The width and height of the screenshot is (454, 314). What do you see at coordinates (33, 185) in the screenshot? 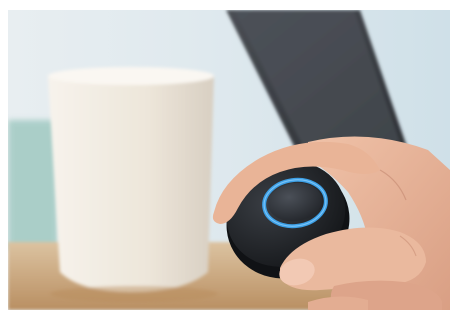
I see `background-teal-blur` at bounding box center [33, 185].